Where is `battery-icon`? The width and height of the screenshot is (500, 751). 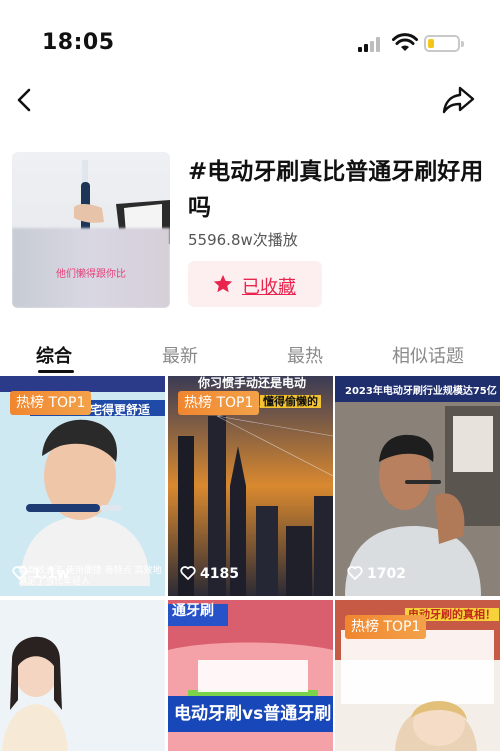 battery-icon is located at coordinates (444, 43).